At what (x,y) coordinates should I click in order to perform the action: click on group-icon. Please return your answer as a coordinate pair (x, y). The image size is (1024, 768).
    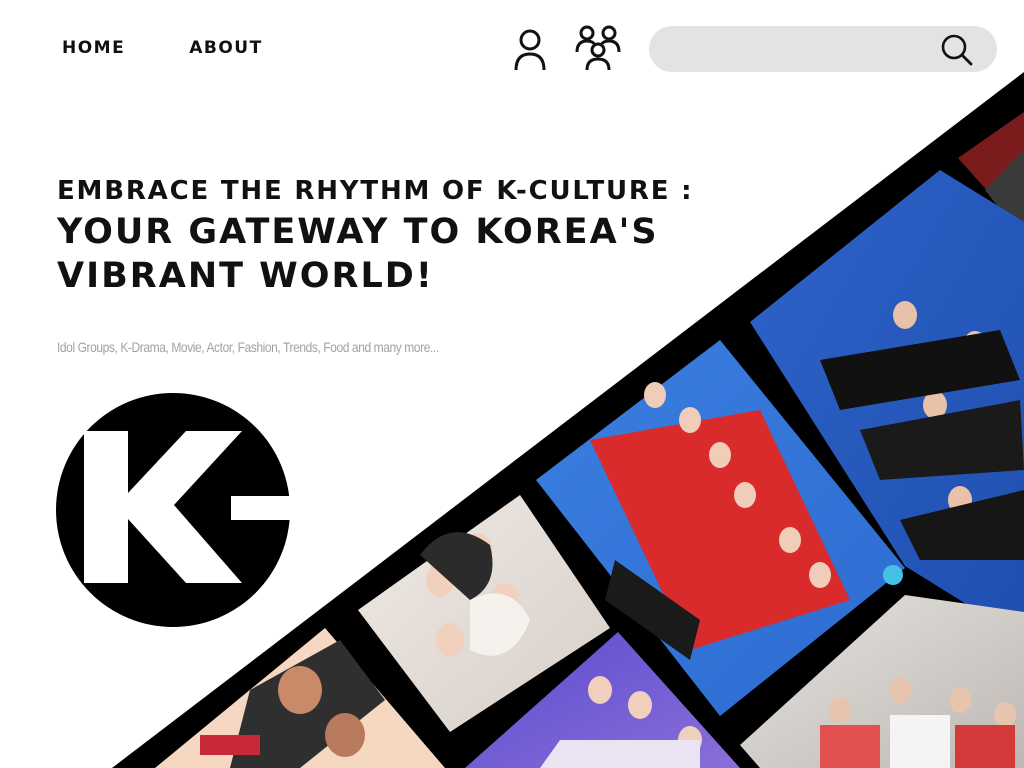
    Looking at the image, I should click on (598, 48).